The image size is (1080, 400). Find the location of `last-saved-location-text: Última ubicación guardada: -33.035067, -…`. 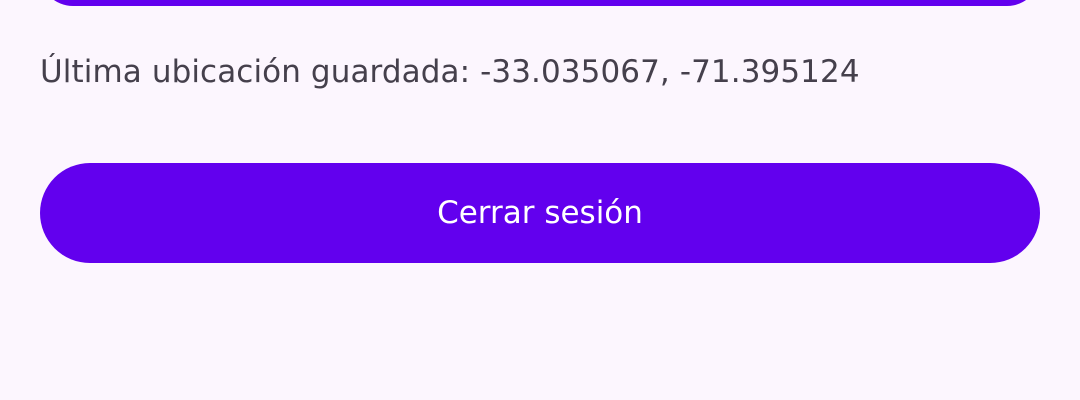

last-saved-location-text: Última ubicación guardada: -33.035067, -… is located at coordinates (450, 72).